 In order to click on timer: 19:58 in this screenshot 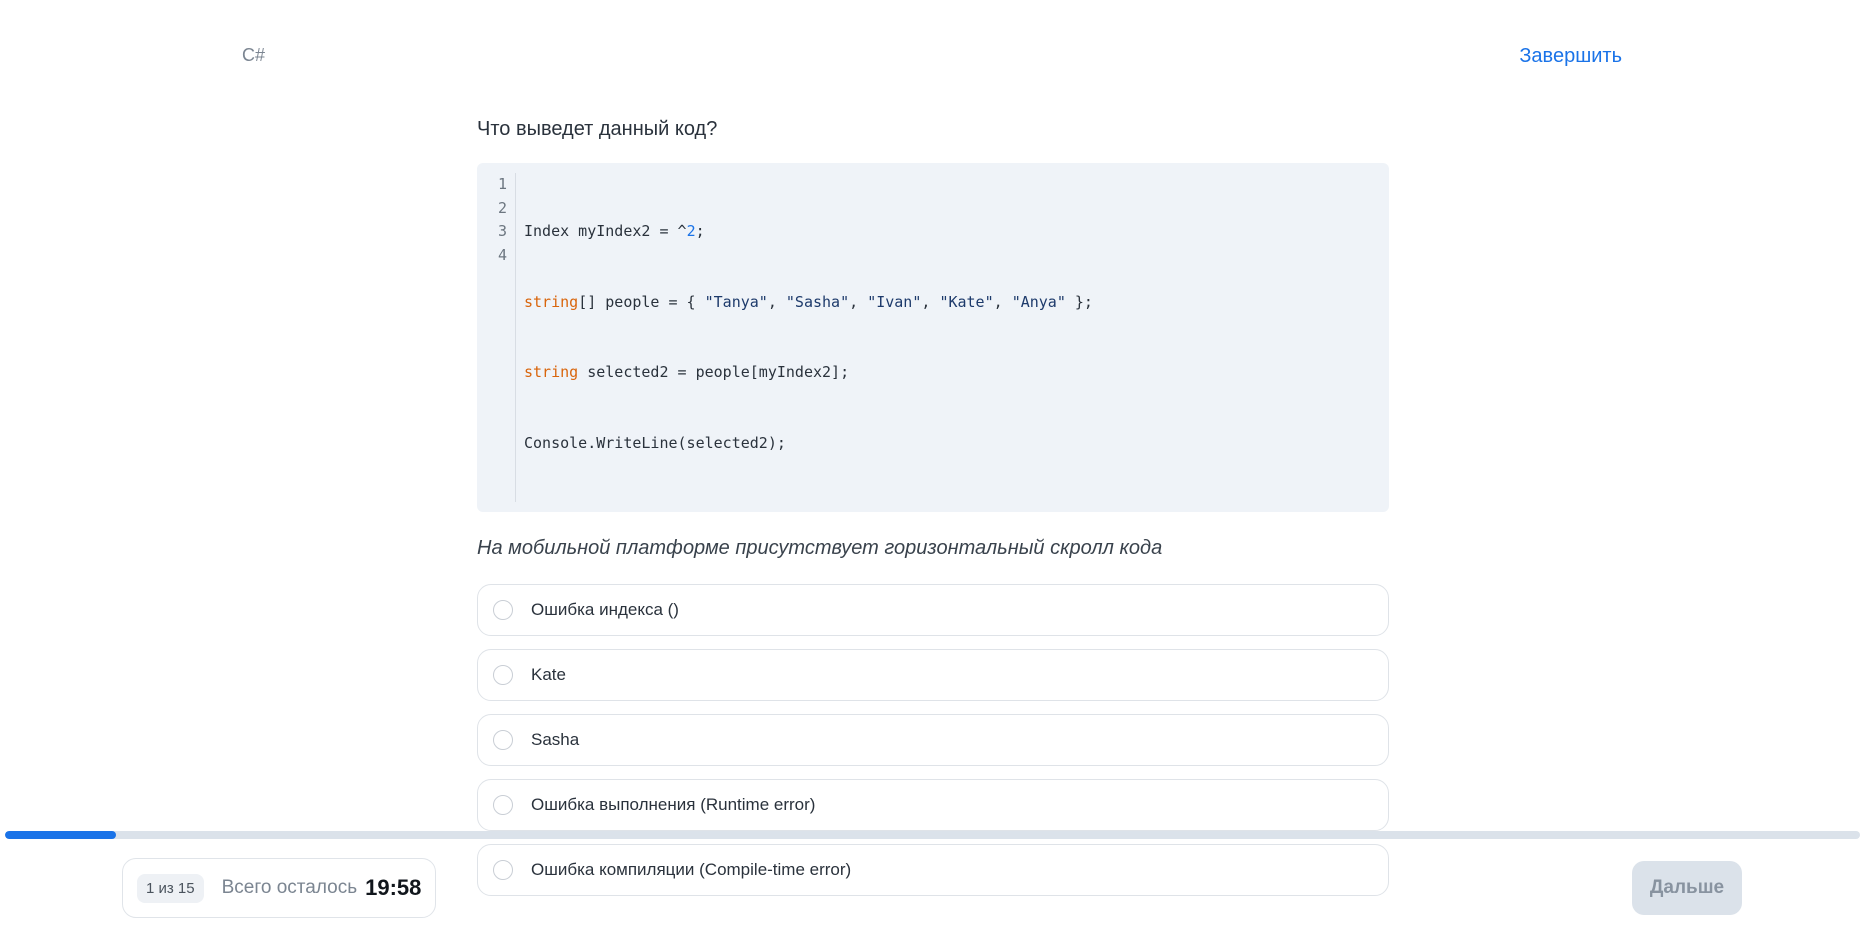, I will do `click(393, 887)`.